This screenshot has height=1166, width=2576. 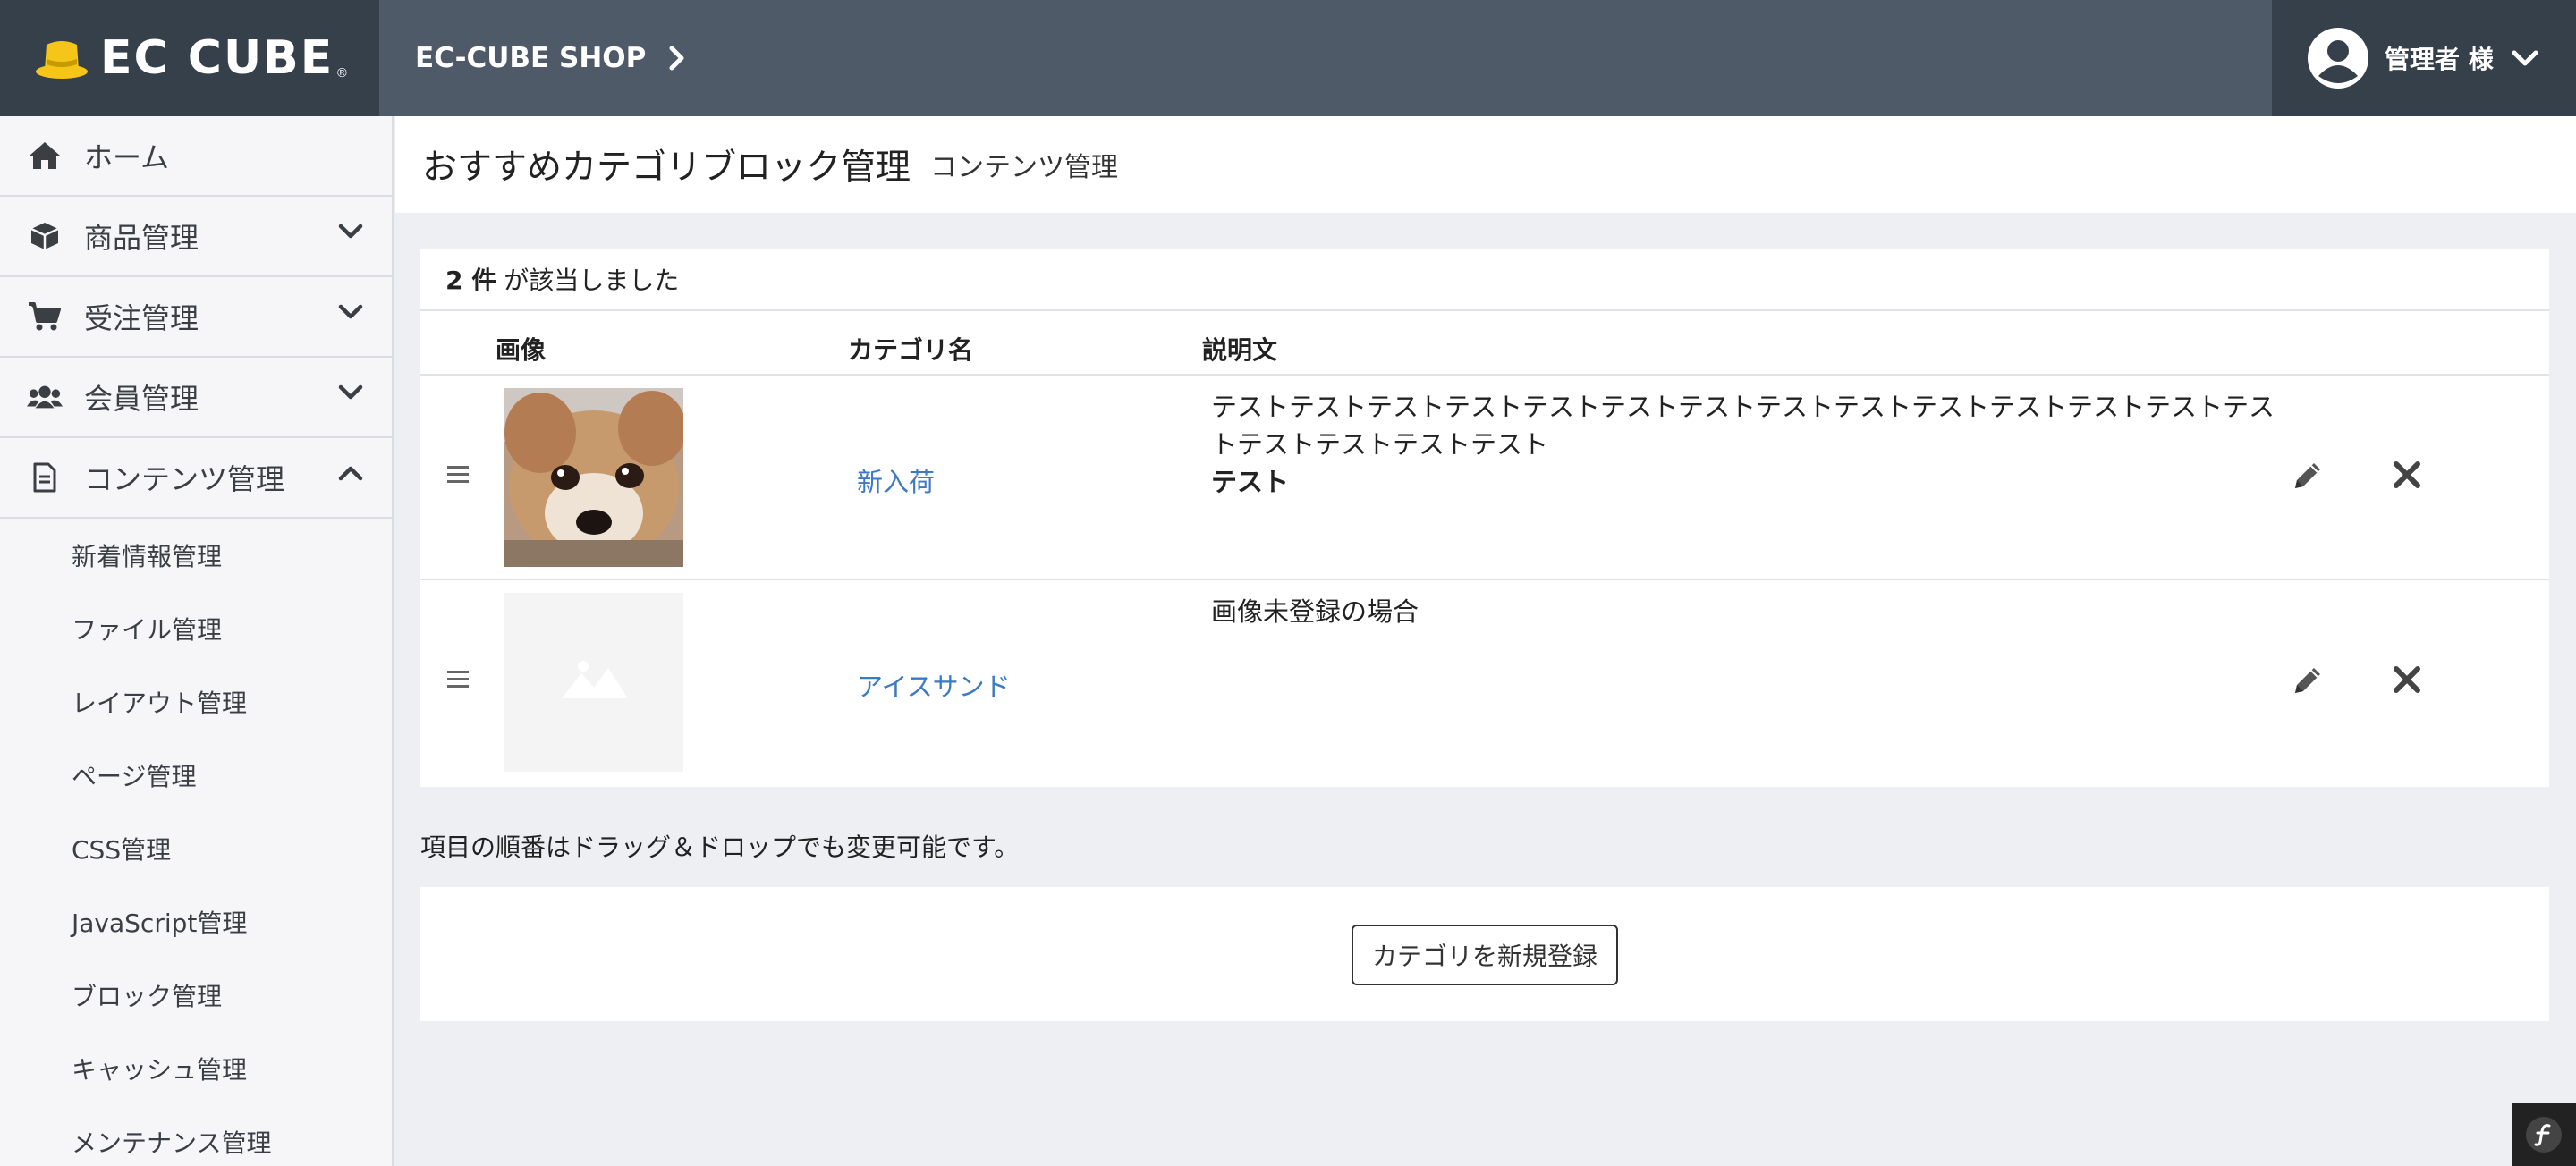 I want to click on user-avatar-icon, so click(x=2338, y=58).